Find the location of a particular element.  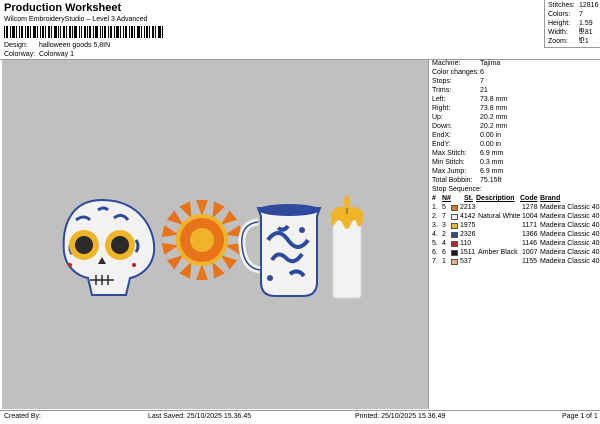

info-stops: Stops: 7 is located at coordinates (458, 81).